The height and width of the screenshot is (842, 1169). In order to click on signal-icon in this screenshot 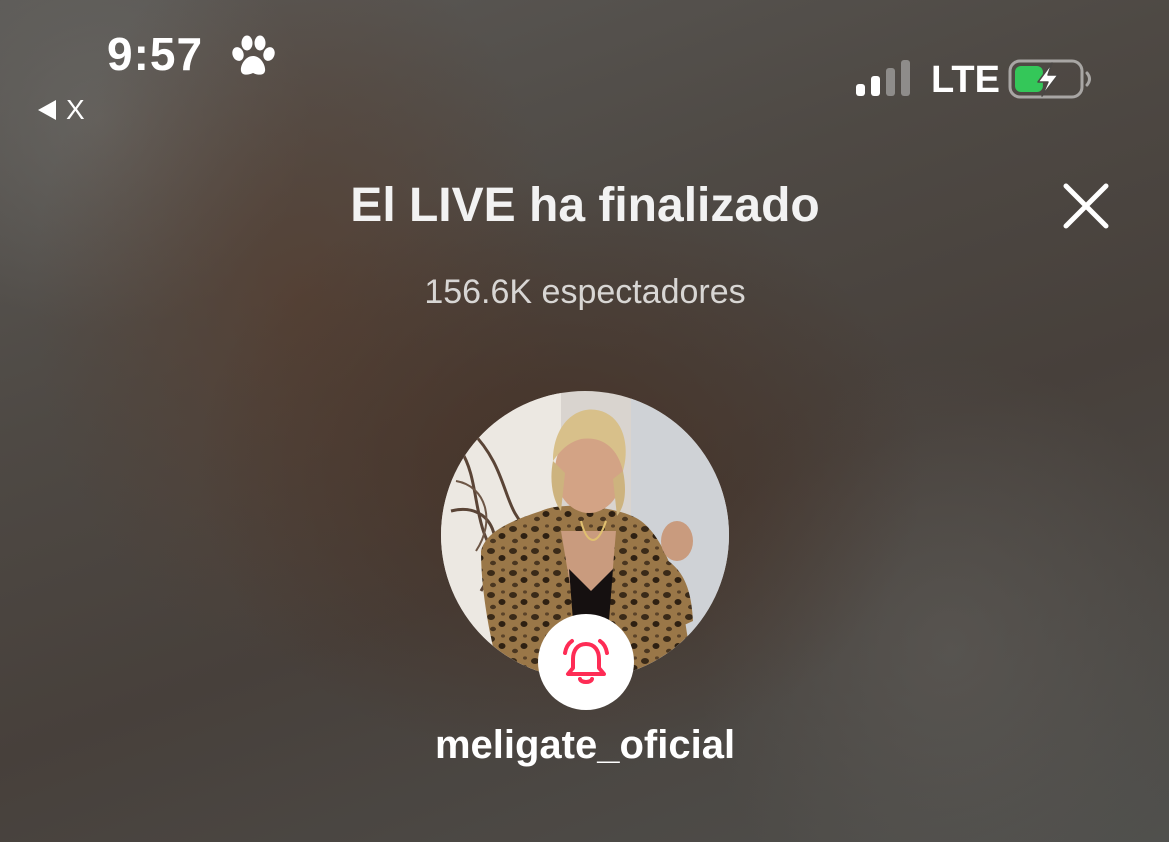, I will do `click(883, 78)`.